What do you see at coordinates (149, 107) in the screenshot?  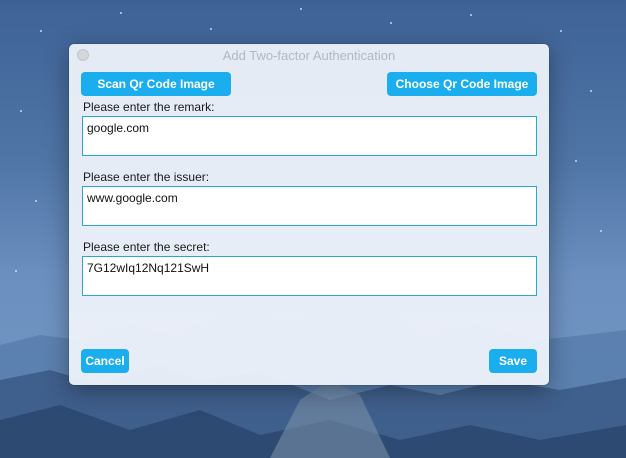 I see `remark-label: Please enter the remark:` at bounding box center [149, 107].